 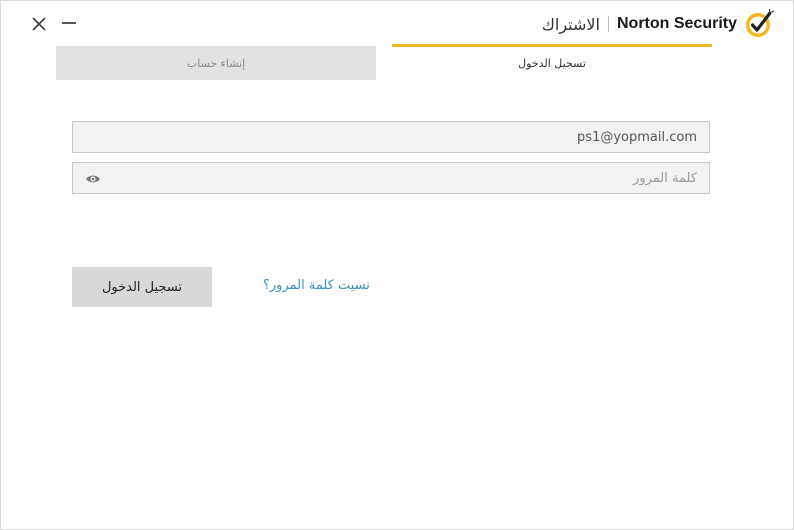 What do you see at coordinates (216, 63) in the screenshot?
I see `tab-create-account: إنشاء حساب` at bounding box center [216, 63].